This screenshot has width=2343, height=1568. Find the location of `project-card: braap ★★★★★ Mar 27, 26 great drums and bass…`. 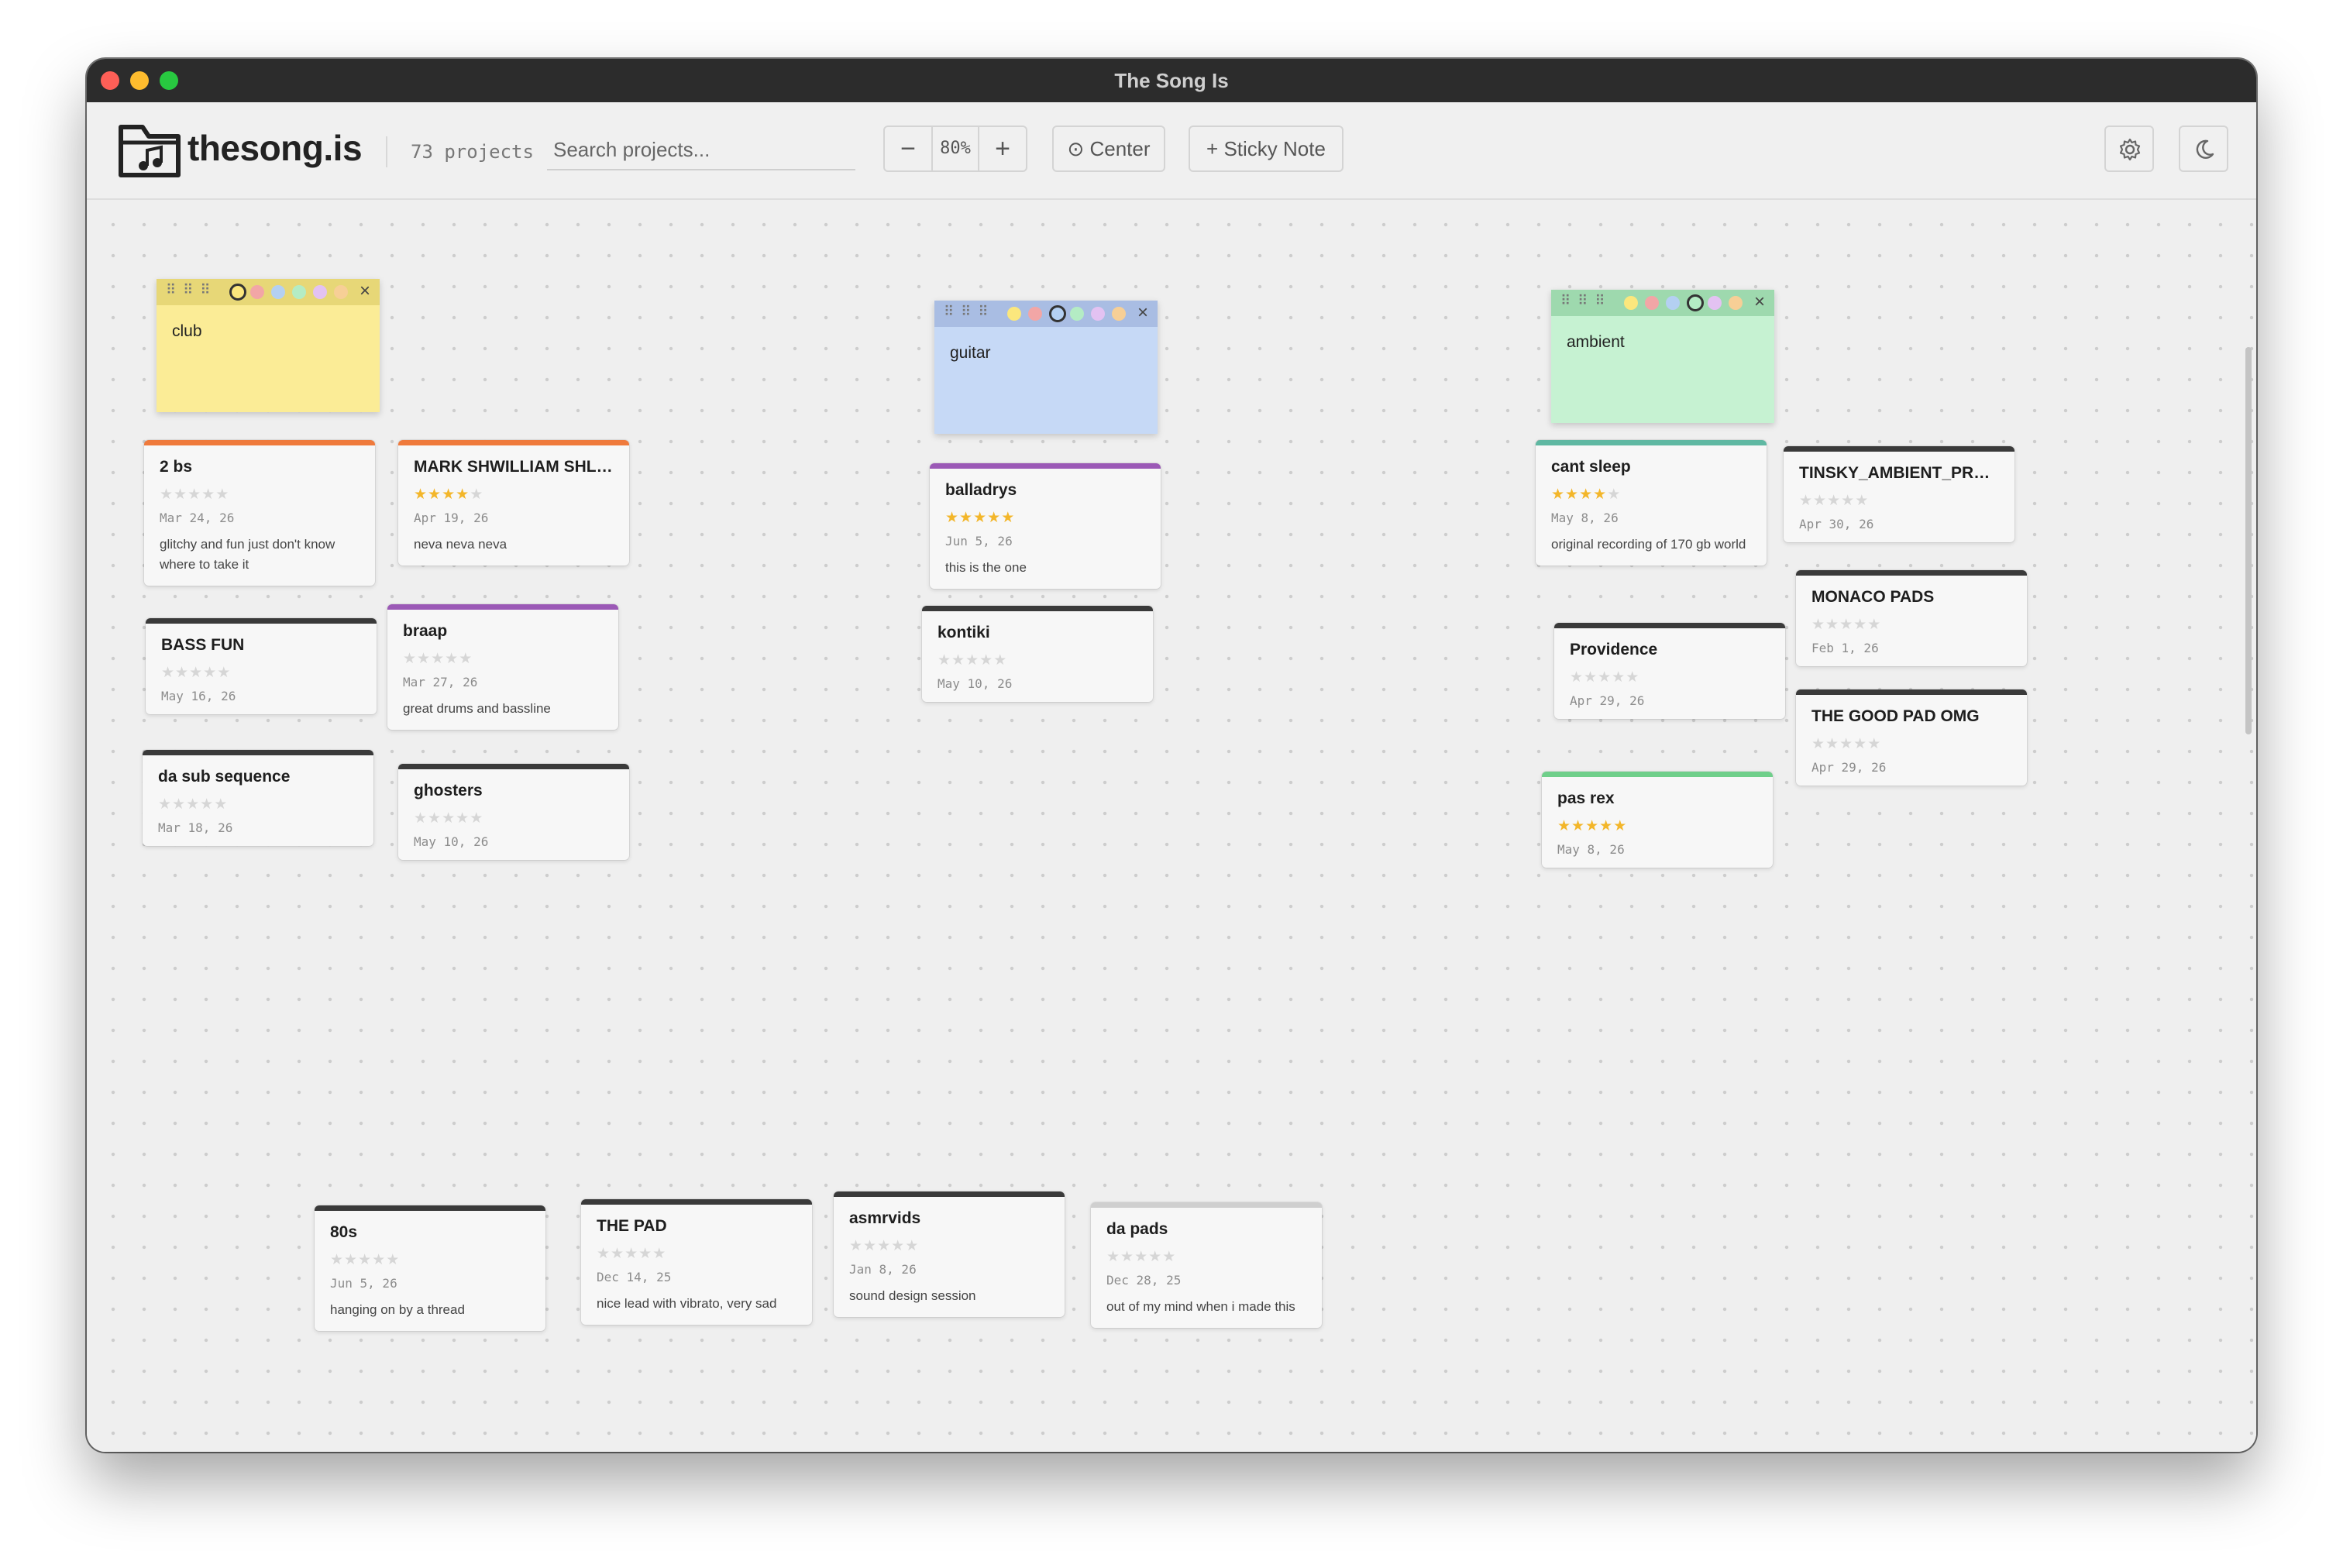

project-card: braap ★★★★★ Mar 27, 26 great drums and bass… is located at coordinates (502, 667).